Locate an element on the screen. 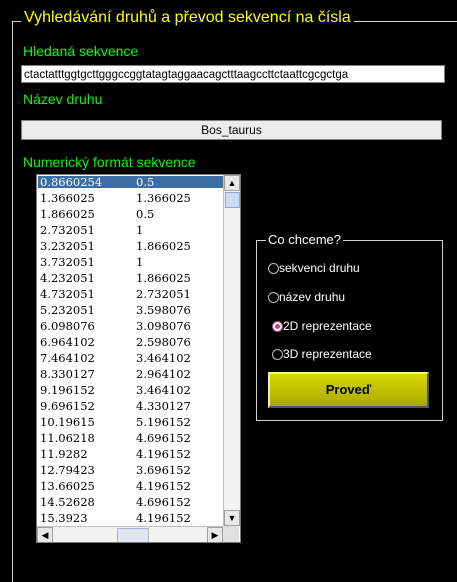 The height and width of the screenshot is (582, 457). list-item-x: 4.732051 is located at coordinates (67, 294).